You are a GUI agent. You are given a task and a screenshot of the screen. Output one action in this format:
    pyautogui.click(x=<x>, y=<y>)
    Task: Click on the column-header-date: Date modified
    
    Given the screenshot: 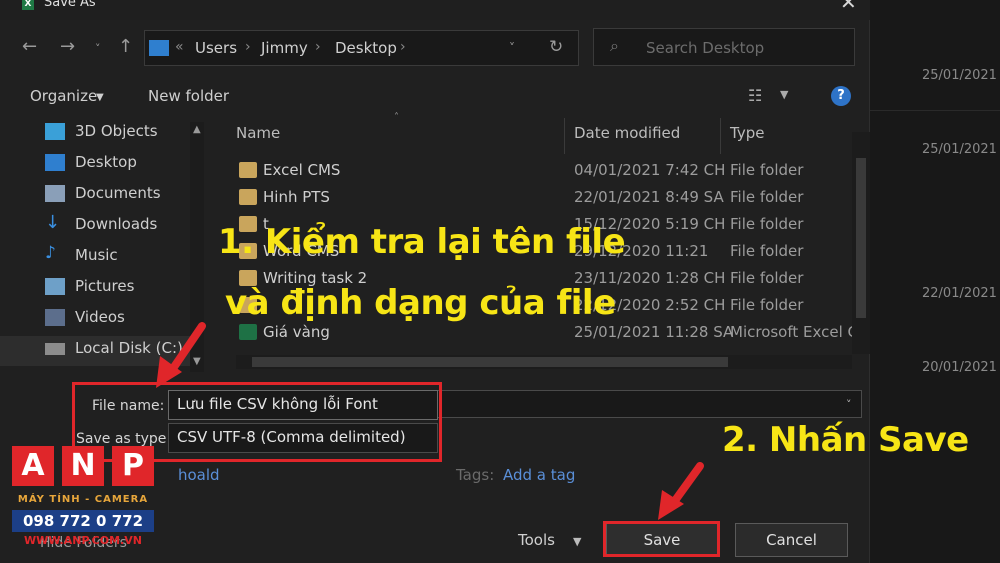 What is the action you would take?
    pyautogui.click(x=627, y=133)
    